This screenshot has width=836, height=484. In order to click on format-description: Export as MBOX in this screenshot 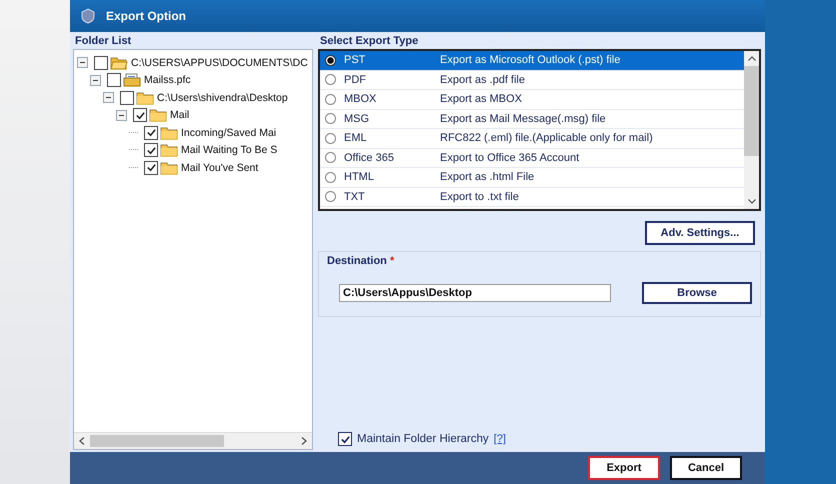, I will do `click(481, 99)`.